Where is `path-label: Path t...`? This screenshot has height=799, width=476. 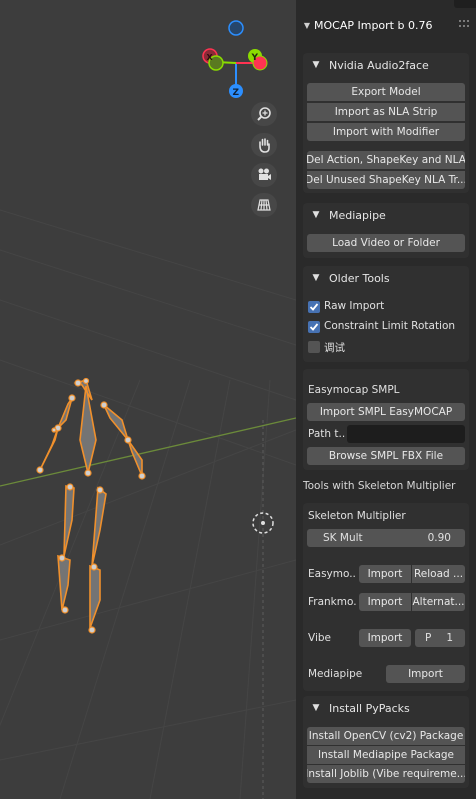 path-label: Path t... is located at coordinates (327, 434).